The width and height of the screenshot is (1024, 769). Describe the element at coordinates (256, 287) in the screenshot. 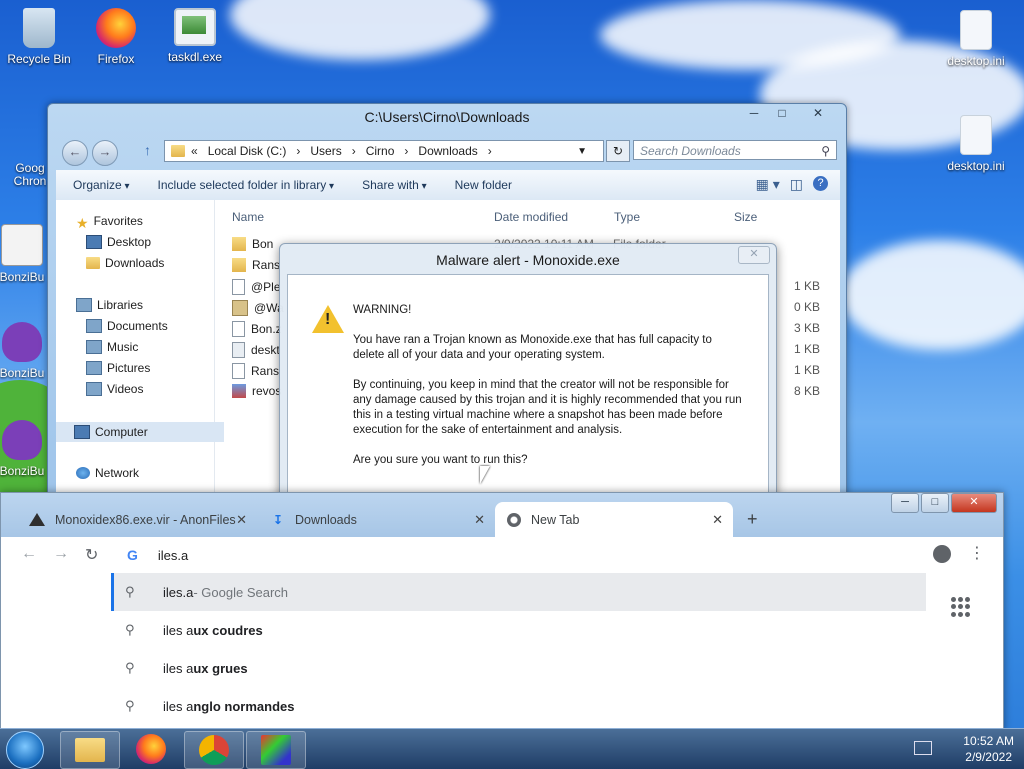

I see `file-row: @Ple` at that location.